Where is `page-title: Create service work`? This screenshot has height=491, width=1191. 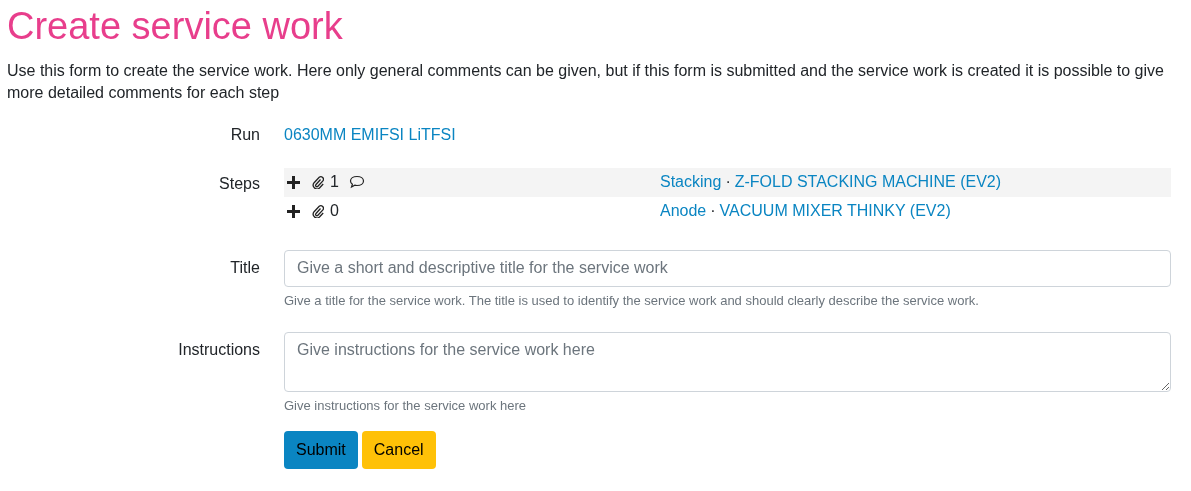
page-title: Create service work is located at coordinates (175, 26).